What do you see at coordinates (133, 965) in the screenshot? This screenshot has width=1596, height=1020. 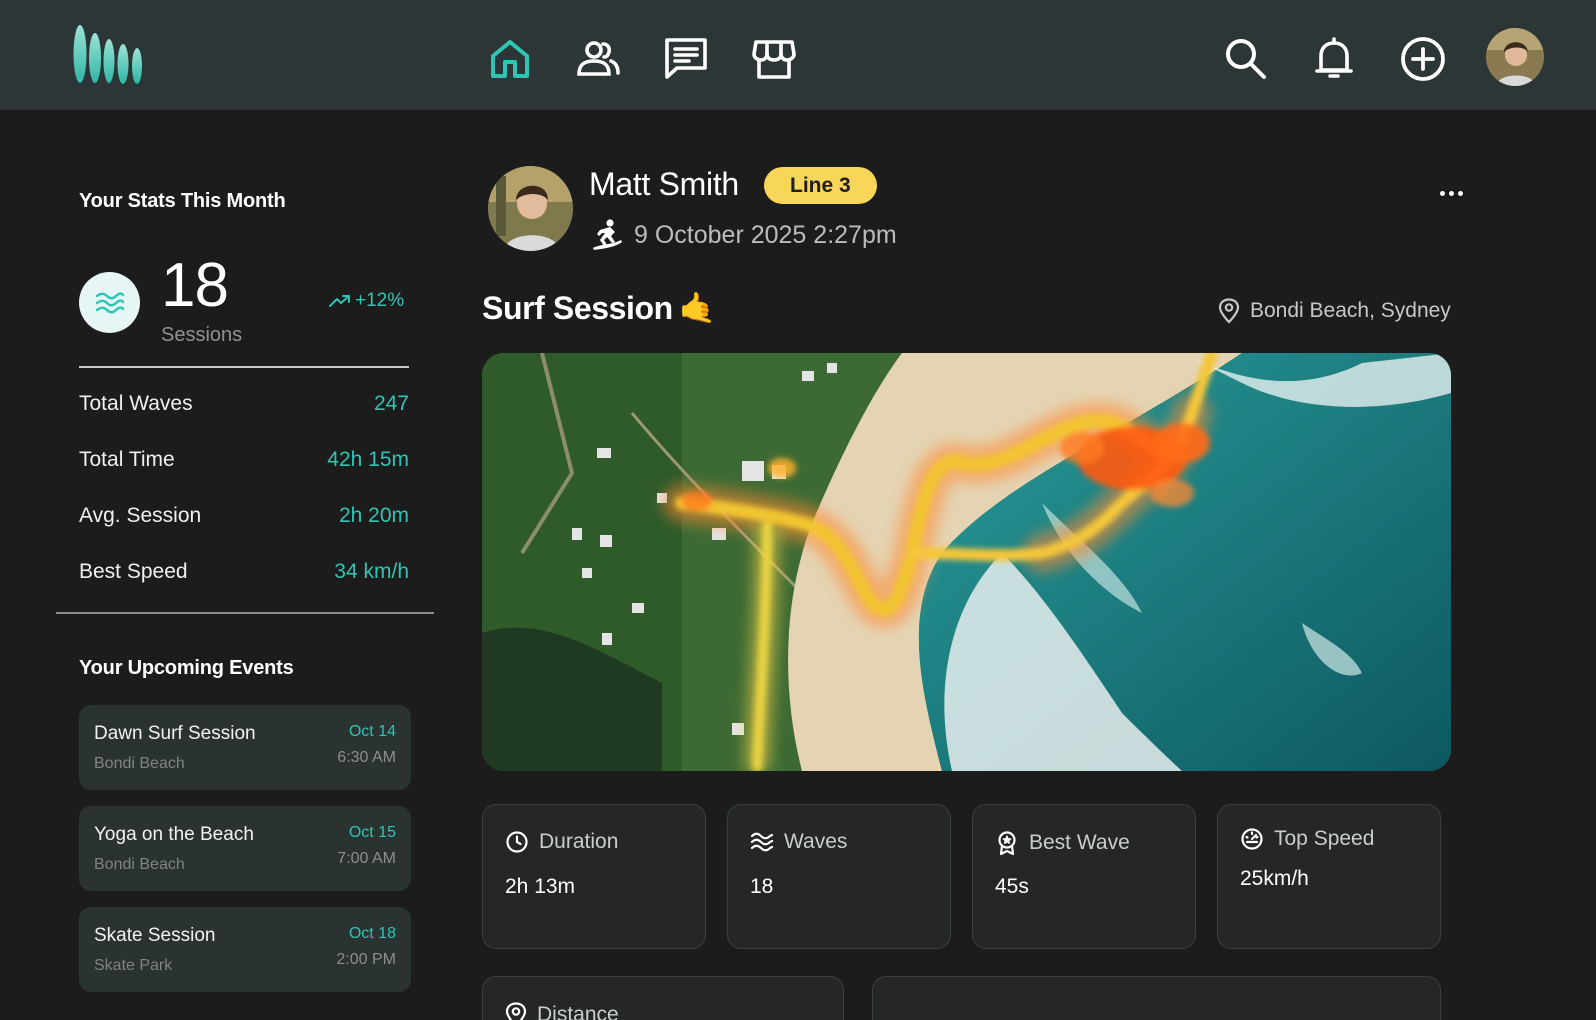 I see `event-location: Skate Park` at bounding box center [133, 965].